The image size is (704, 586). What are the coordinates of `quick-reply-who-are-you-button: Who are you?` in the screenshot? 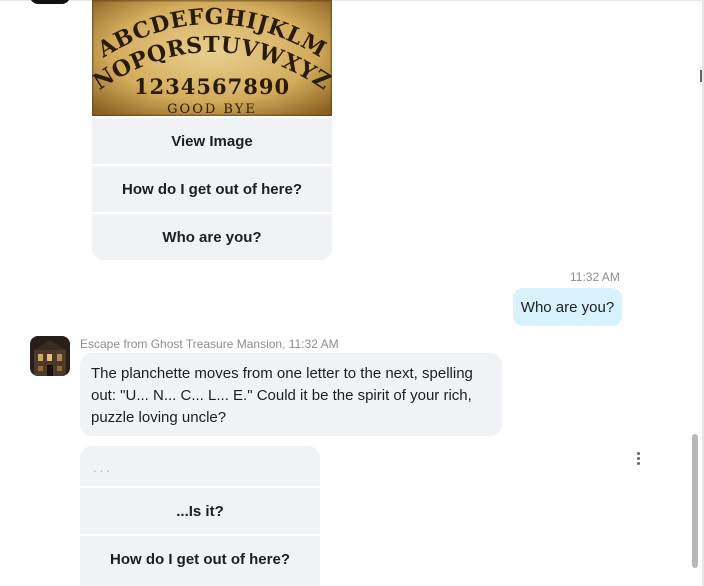 It's located at (212, 236).